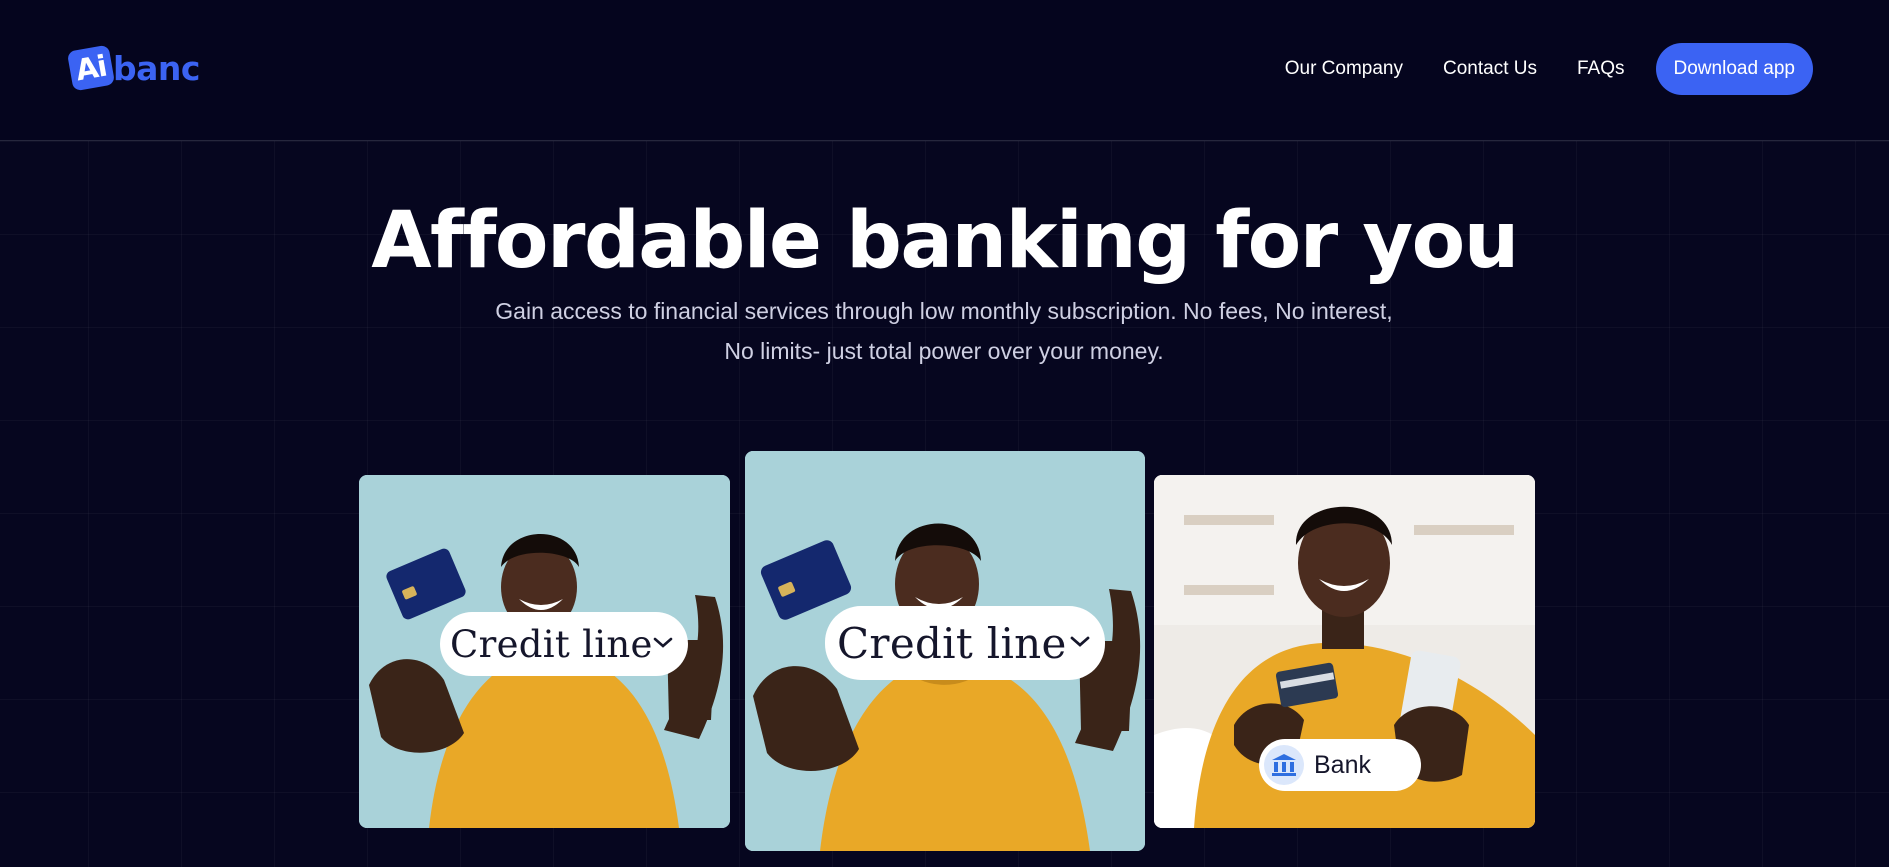 The width and height of the screenshot is (1889, 867). What do you see at coordinates (1344, 69) in the screenshot?
I see `nav-our-company: Our Company` at bounding box center [1344, 69].